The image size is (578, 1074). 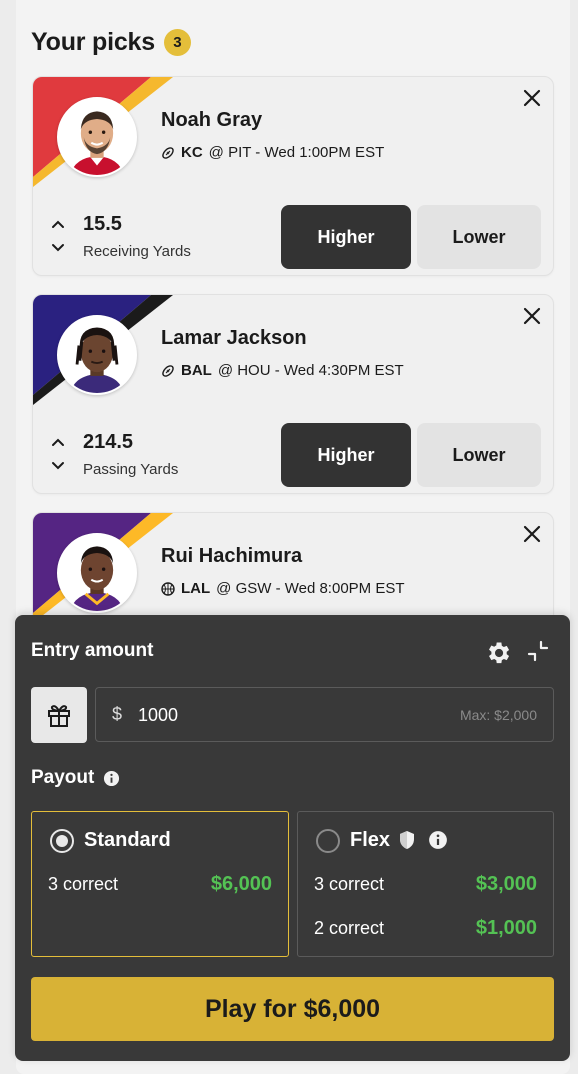 What do you see at coordinates (241, 884) in the screenshot?
I see `payout-row-value: $6,000` at bounding box center [241, 884].